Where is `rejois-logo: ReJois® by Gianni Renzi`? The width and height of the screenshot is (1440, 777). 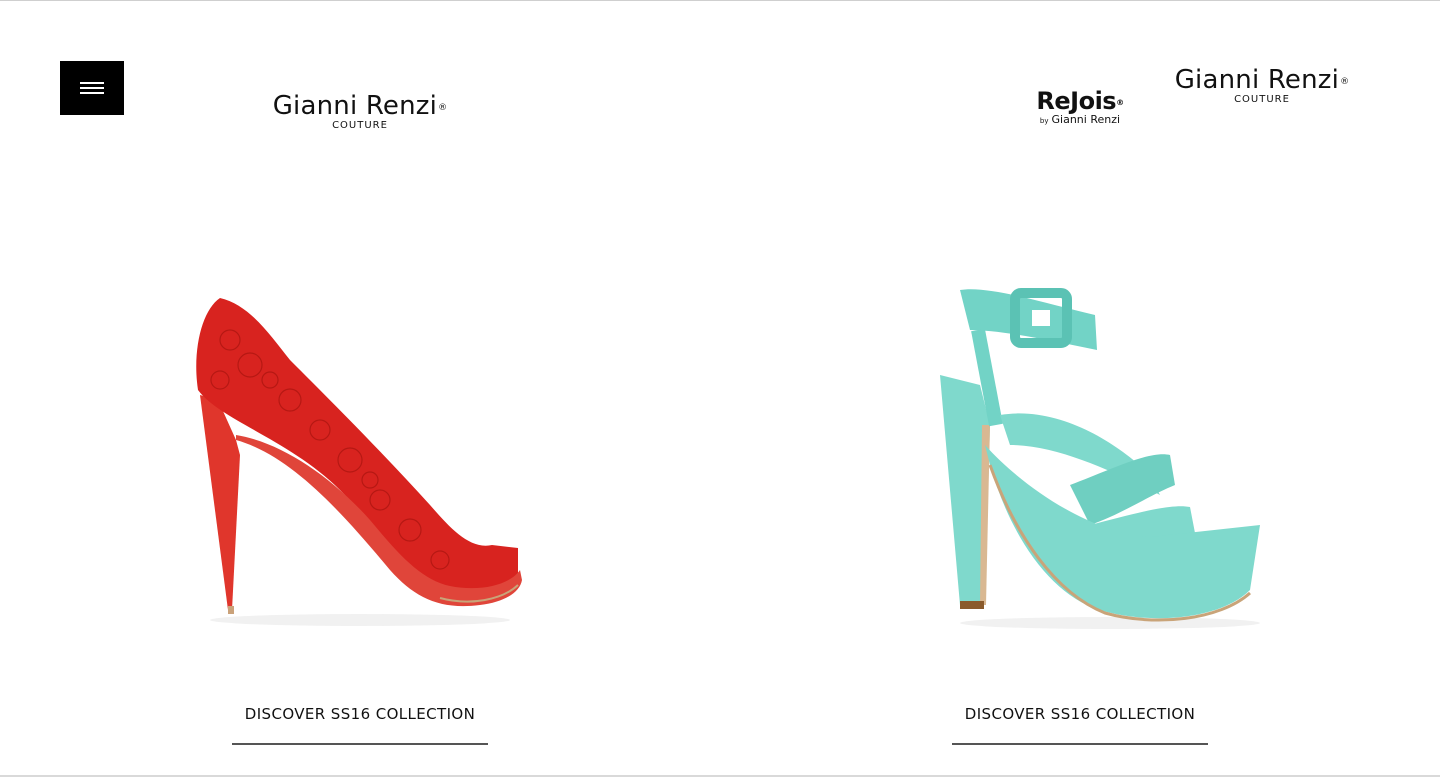 rejois-logo: ReJois® by Gianni Renzi is located at coordinates (1080, 107).